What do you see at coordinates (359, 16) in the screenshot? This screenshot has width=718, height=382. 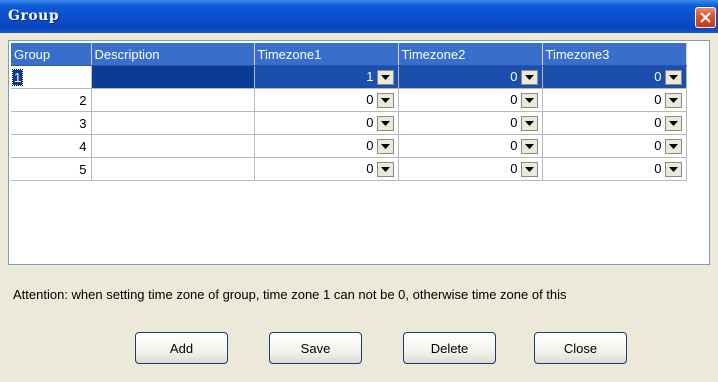 I see `title-bar: Group` at bounding box center [359, 16].